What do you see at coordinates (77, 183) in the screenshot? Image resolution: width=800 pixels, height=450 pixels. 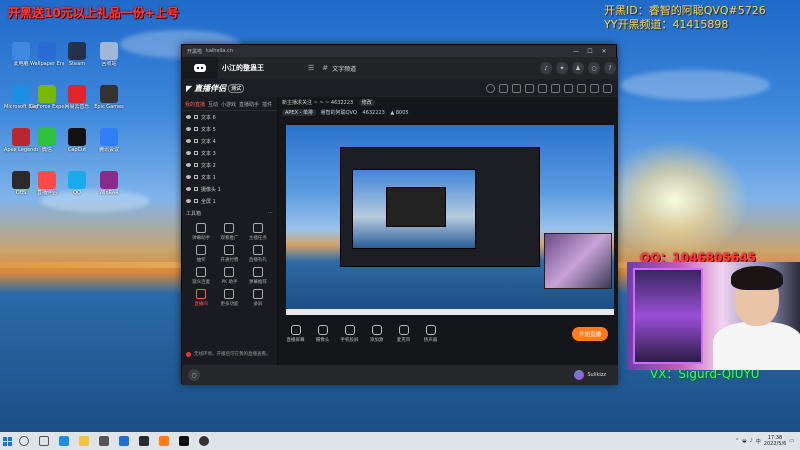 I see `desktop-icon: QQ` at bounding box center [77, 183].